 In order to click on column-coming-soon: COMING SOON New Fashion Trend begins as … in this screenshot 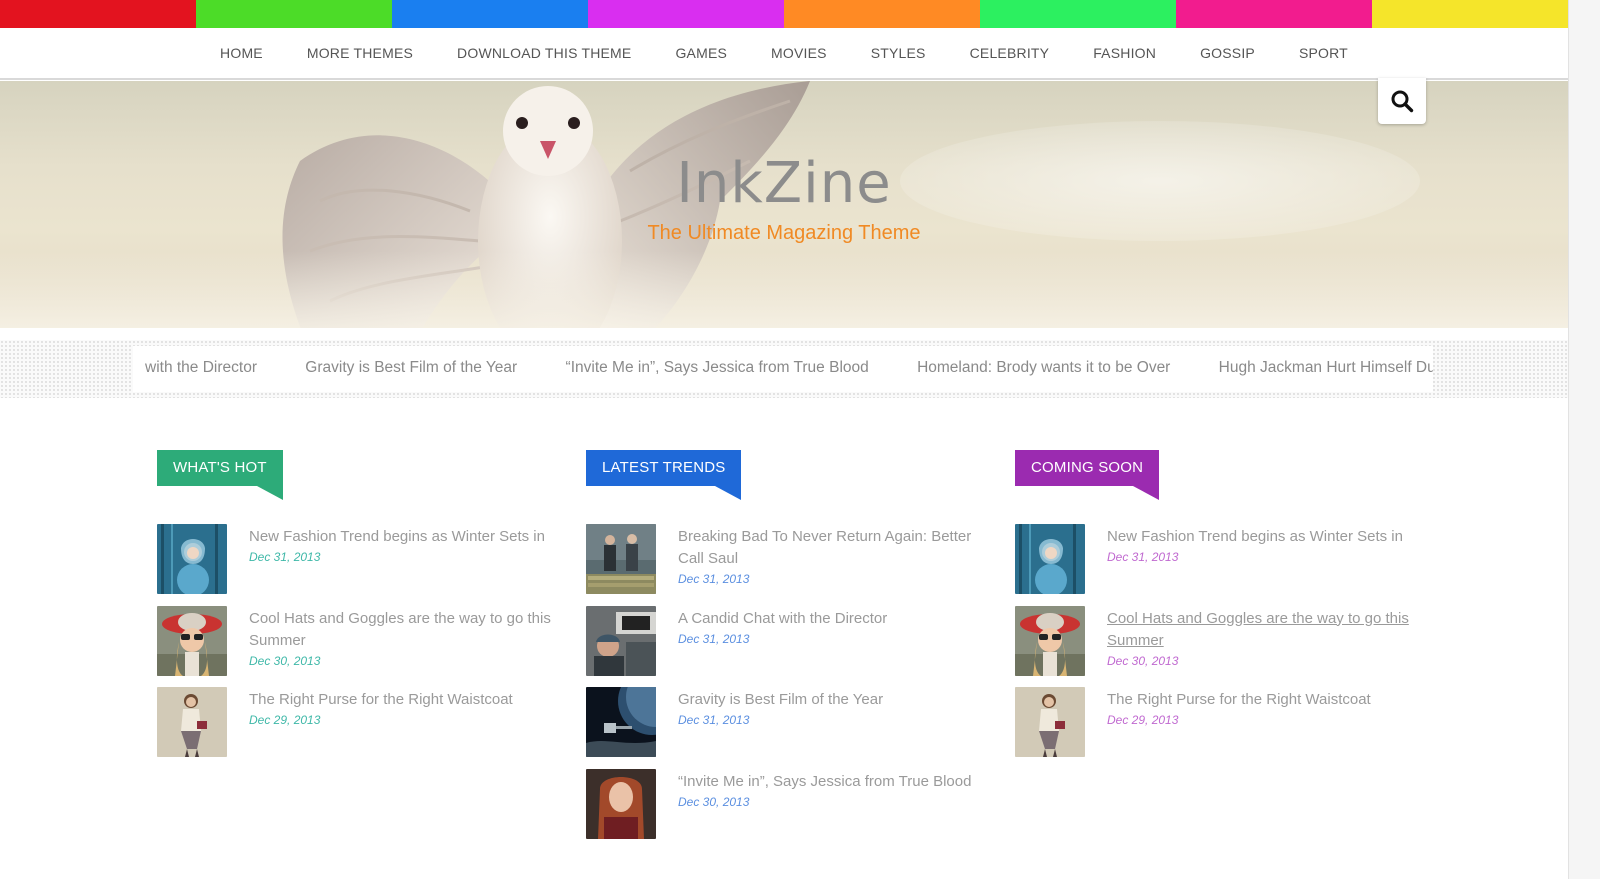, I will do `click(1215, 609)`.